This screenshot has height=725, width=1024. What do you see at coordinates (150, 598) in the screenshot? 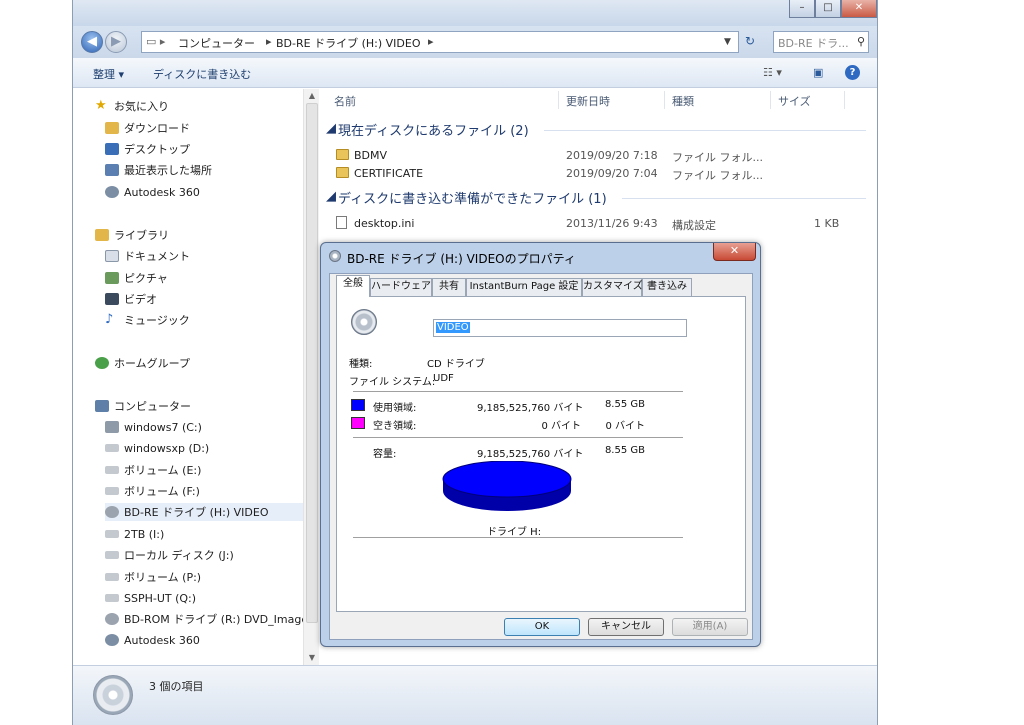
I see `nav-drive-q: SSPH-UT (Q:)` at bounding box center [150, 598].